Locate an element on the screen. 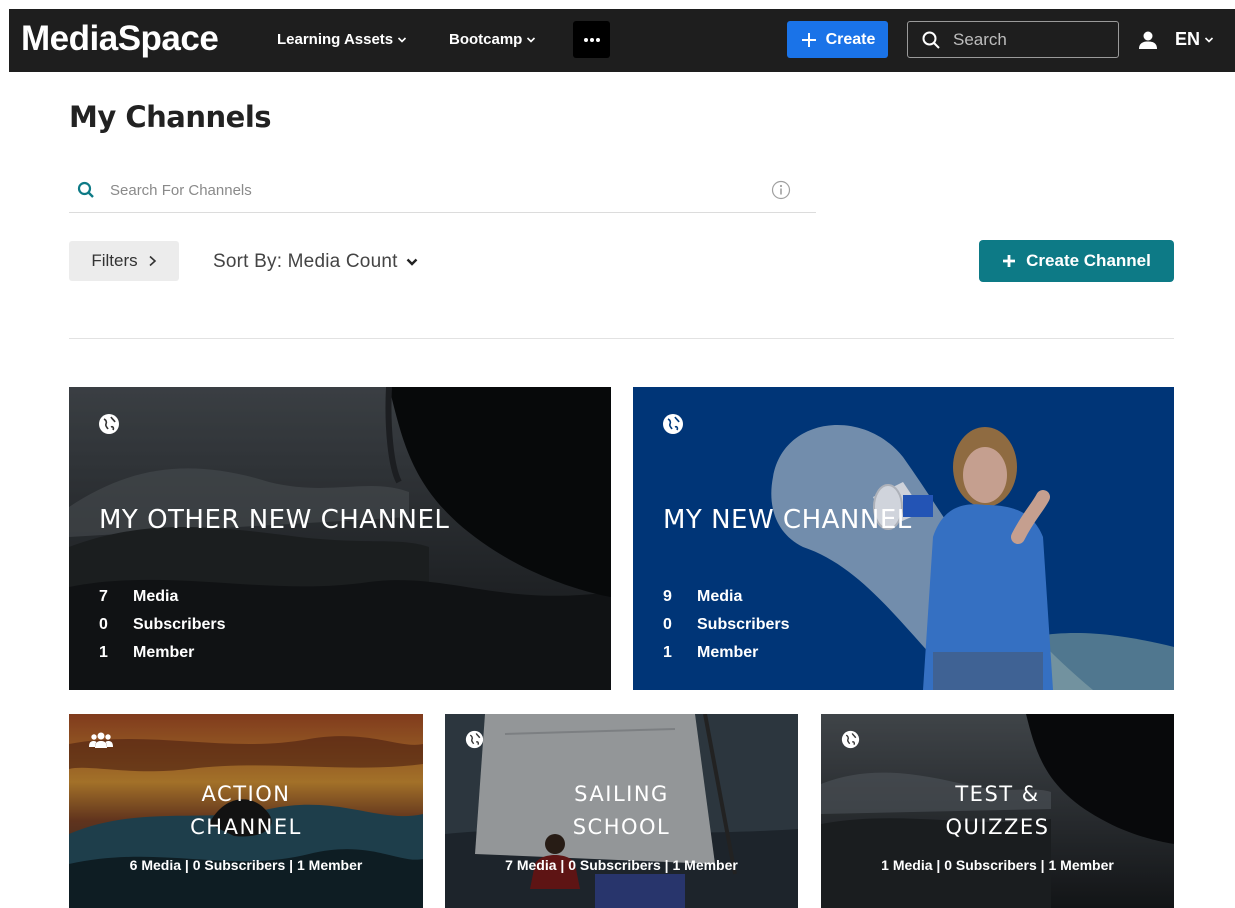  global-search-placeholder: Search is located at coordinates (980, 39).